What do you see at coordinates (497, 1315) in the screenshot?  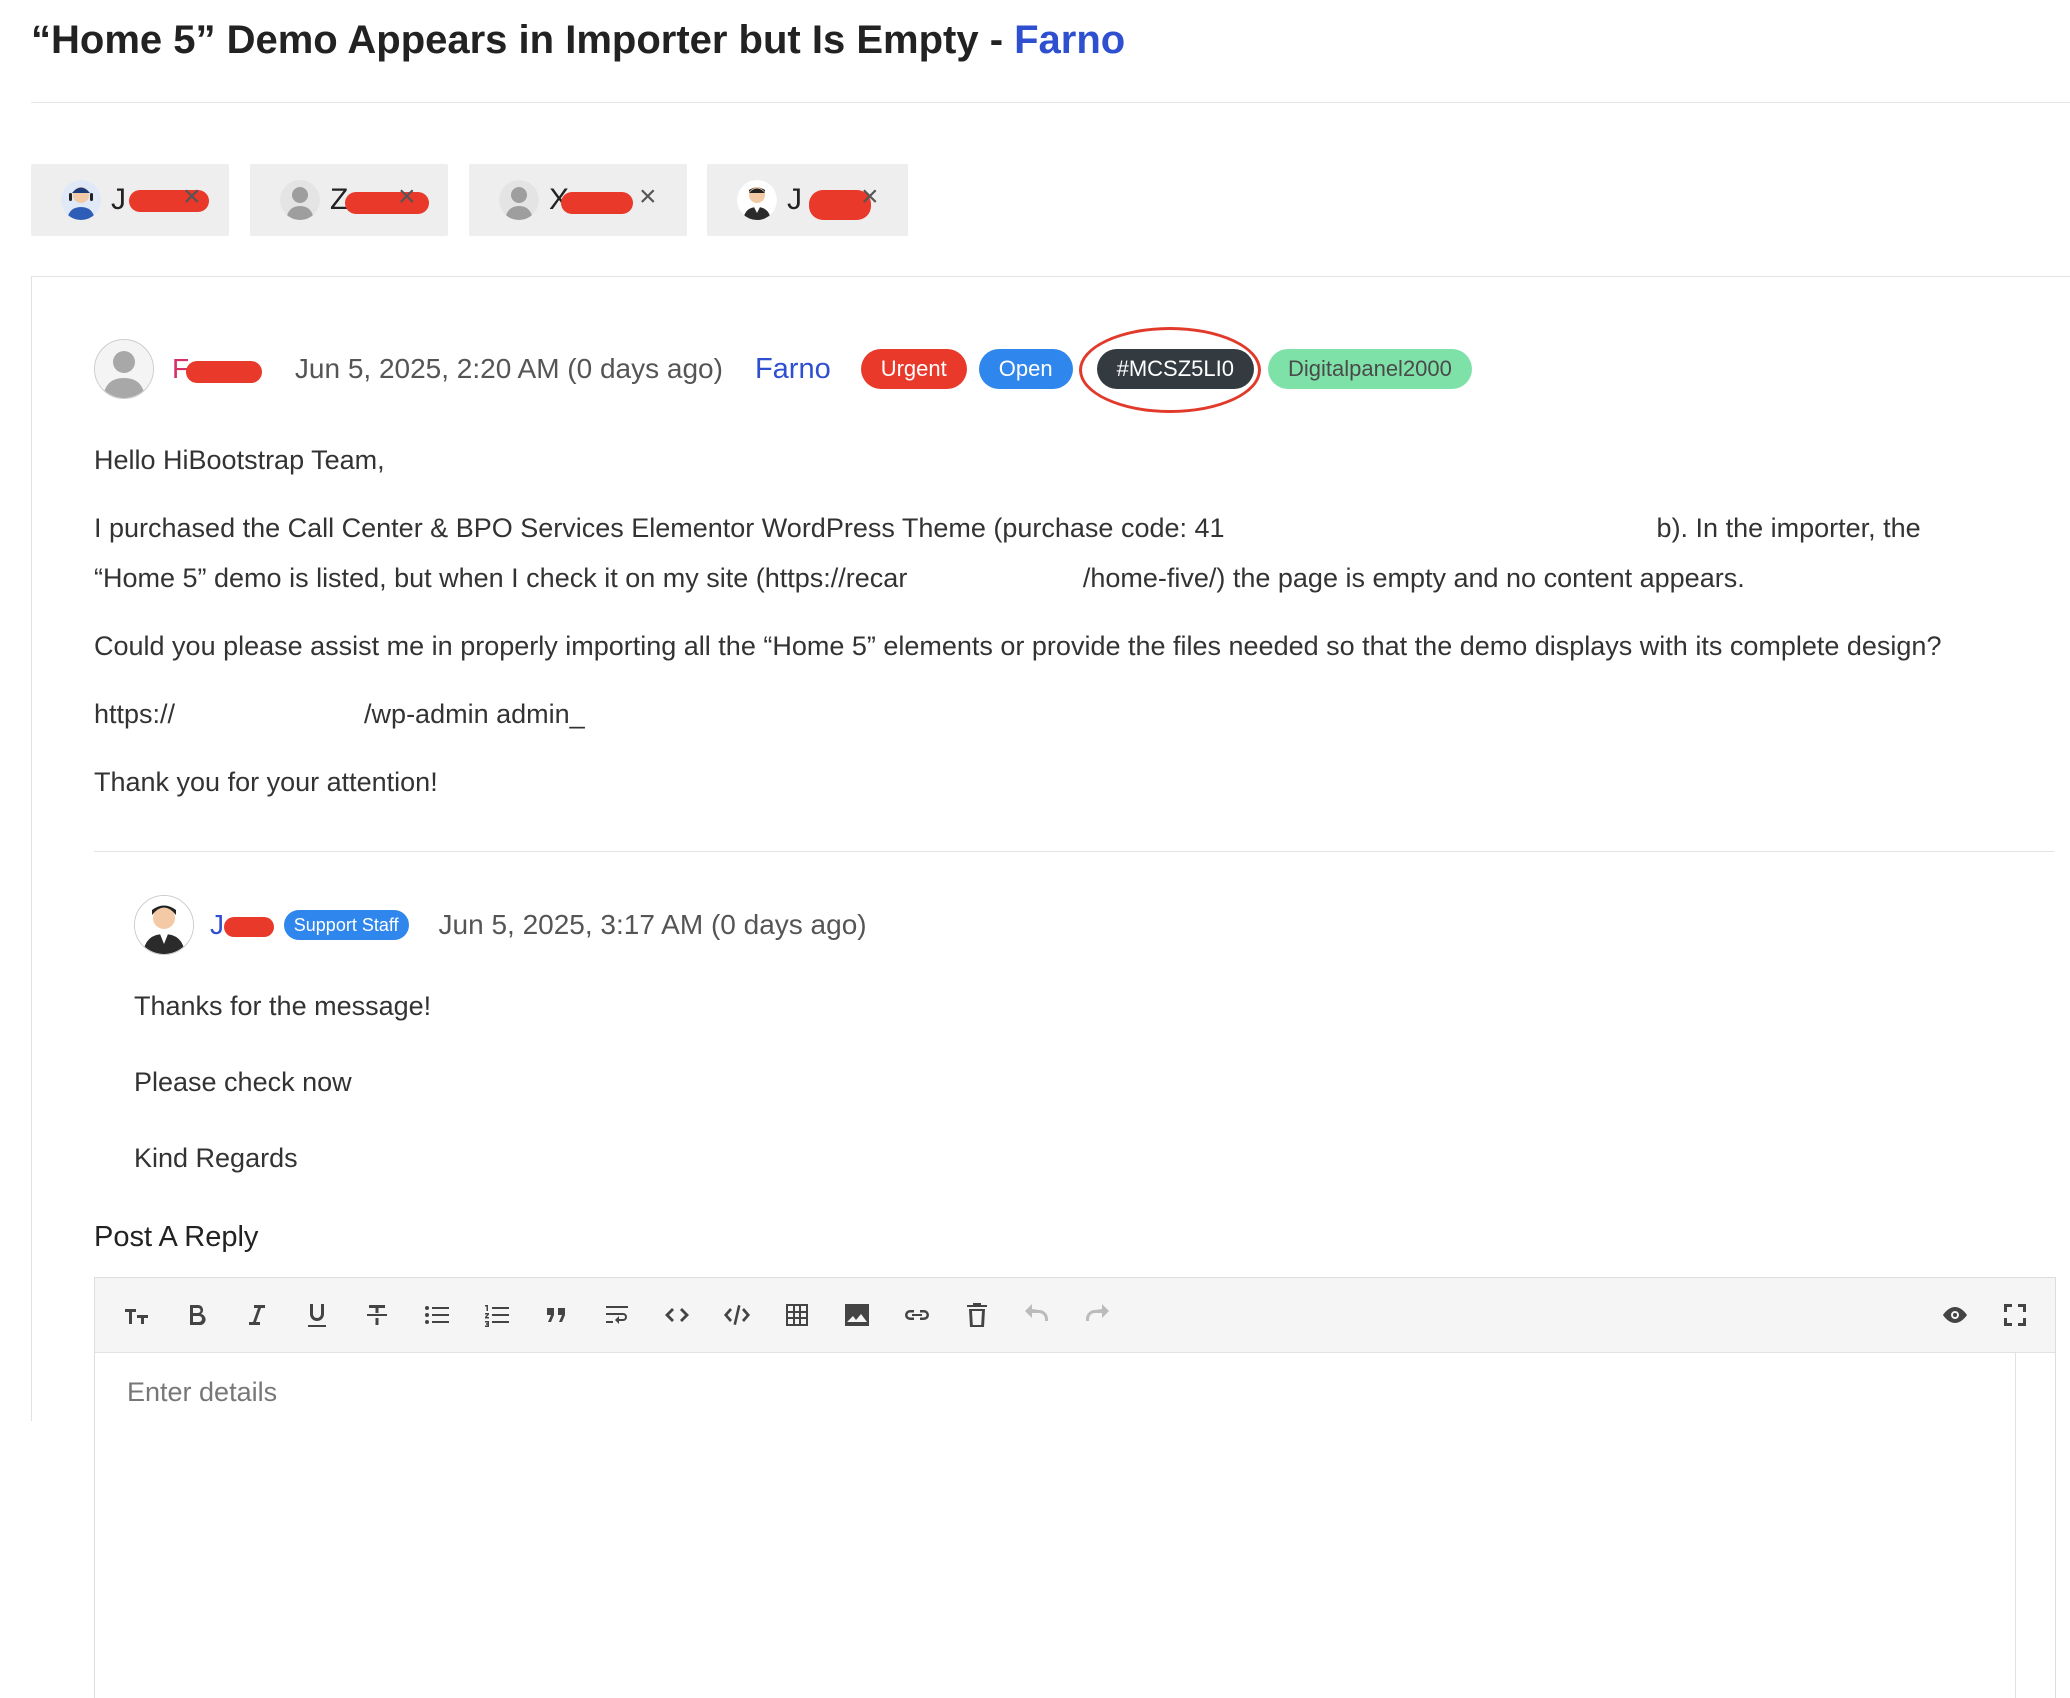 I see `numbered-list-icon` at bounding box center [497, 1315].